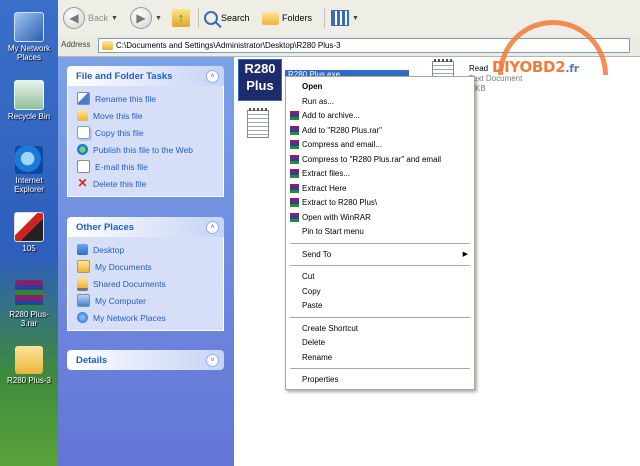  Describe the element at coordinates (380, 291) in the screenshot. I see `menu-item-copy: Copy` at that location.